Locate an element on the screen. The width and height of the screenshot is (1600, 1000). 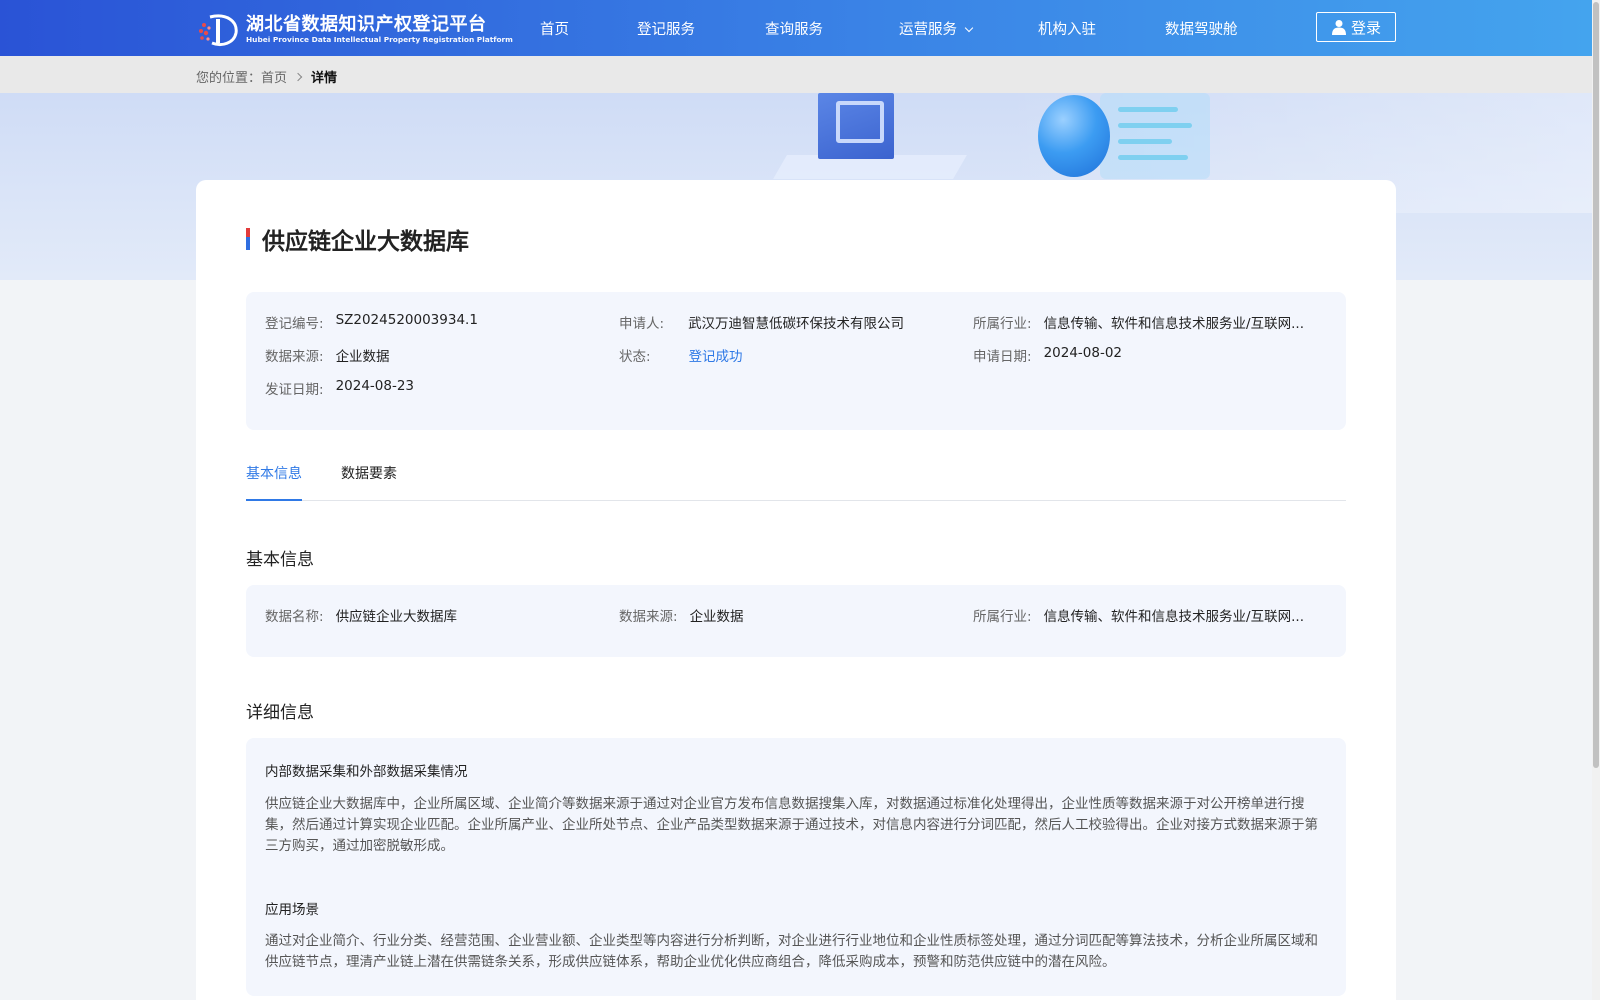
nav-institution-entry: 机构入驻 is located at coordinates (1067, 28).